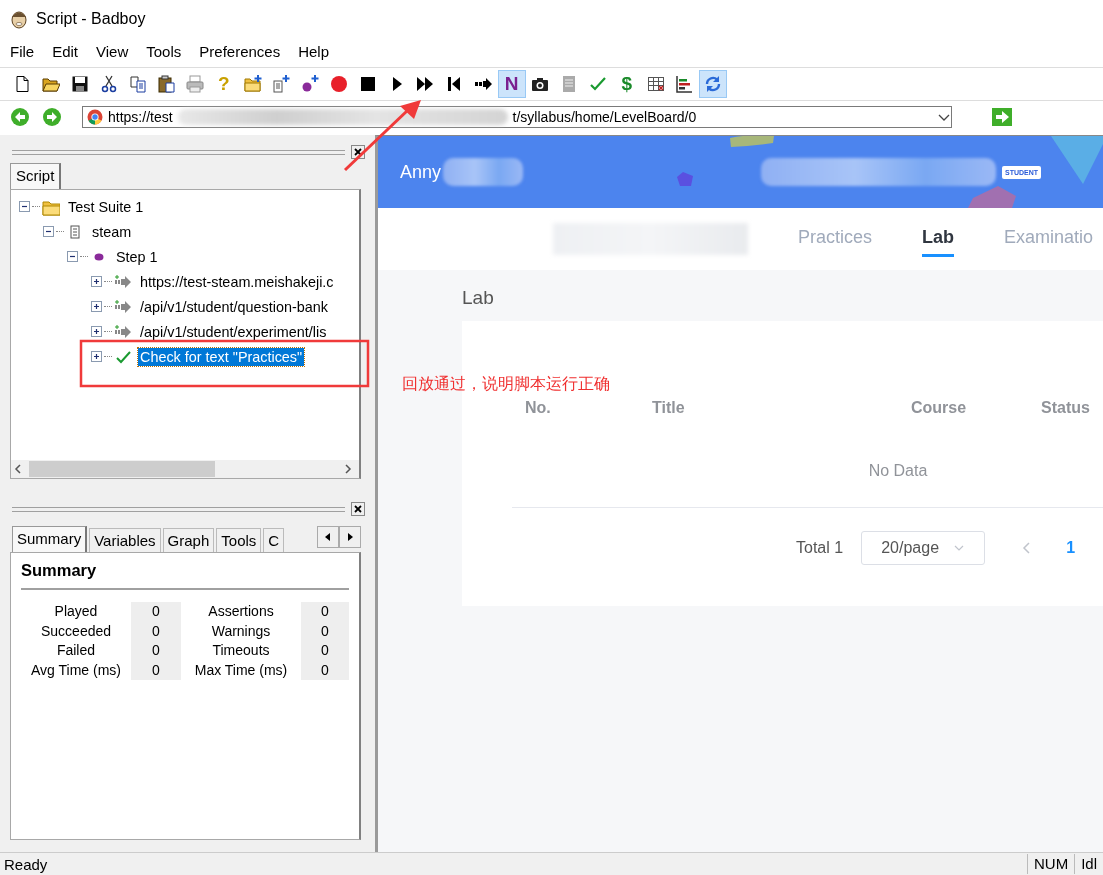  Describe the element at coordinates (26, 864) in the screenshot. I see `status-message: Ready` at that location.